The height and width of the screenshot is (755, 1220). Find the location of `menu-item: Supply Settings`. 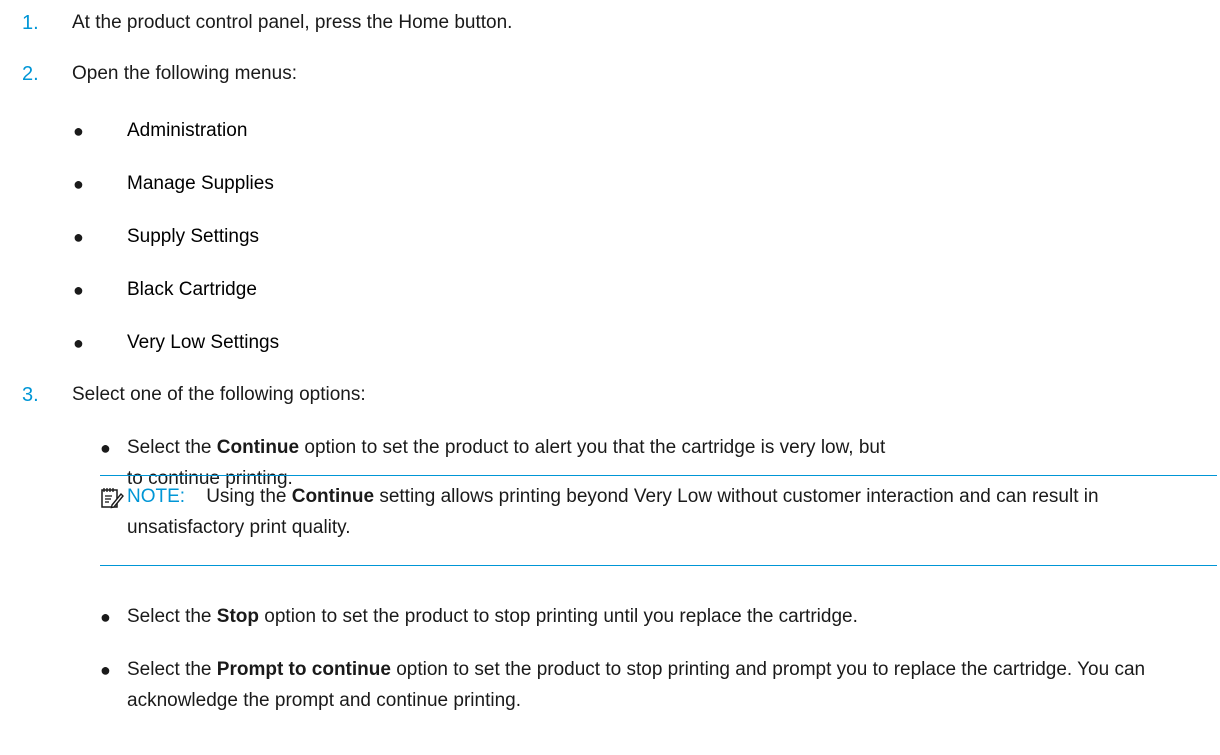

menu-item: Supply Settings is located at coordinates (193, 236).